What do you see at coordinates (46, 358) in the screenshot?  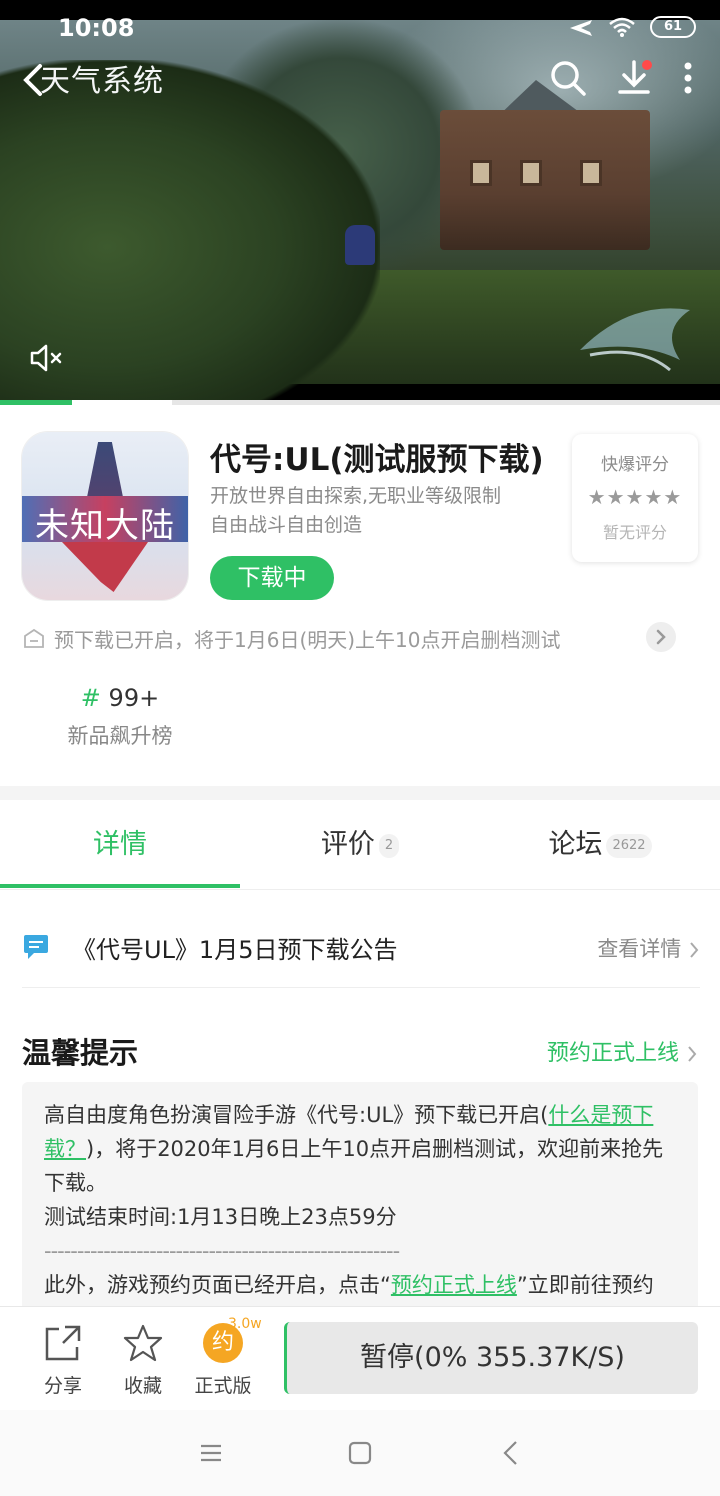 I see `mute-icon` at bounding box center [46, 358].